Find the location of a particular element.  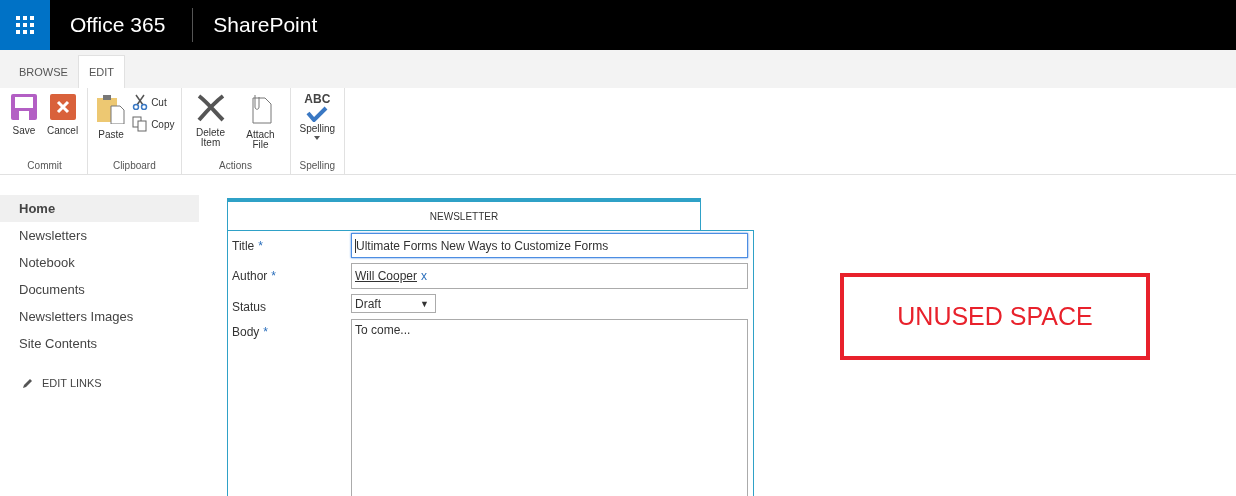

x-mark-icon is located at coordinates (210, 108).